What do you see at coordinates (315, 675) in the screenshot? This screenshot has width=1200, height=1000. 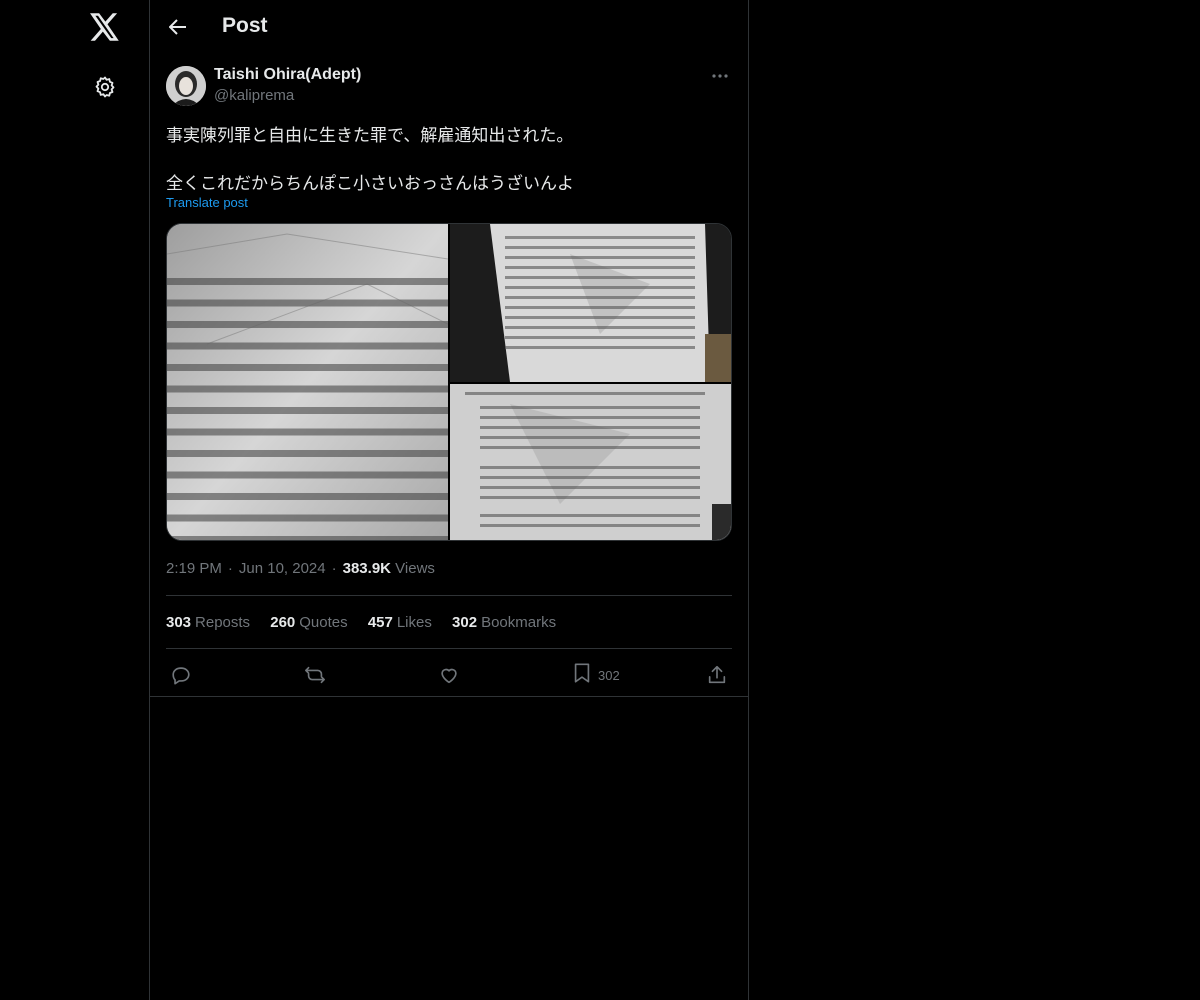 I see `repost-icon` at bounding box center [315, 675].